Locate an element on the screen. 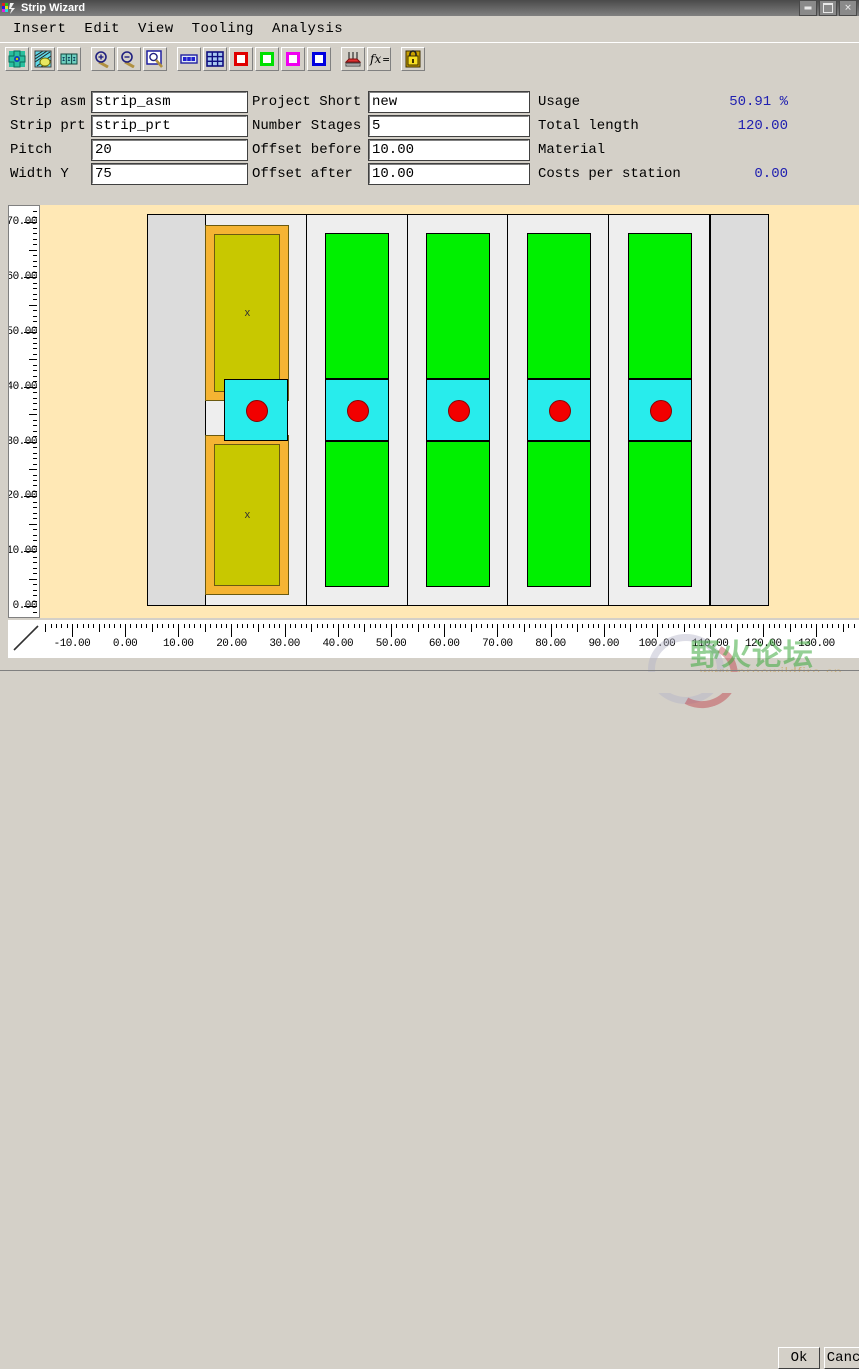  menu-edit: Edit is located at coordinates (102, 29).